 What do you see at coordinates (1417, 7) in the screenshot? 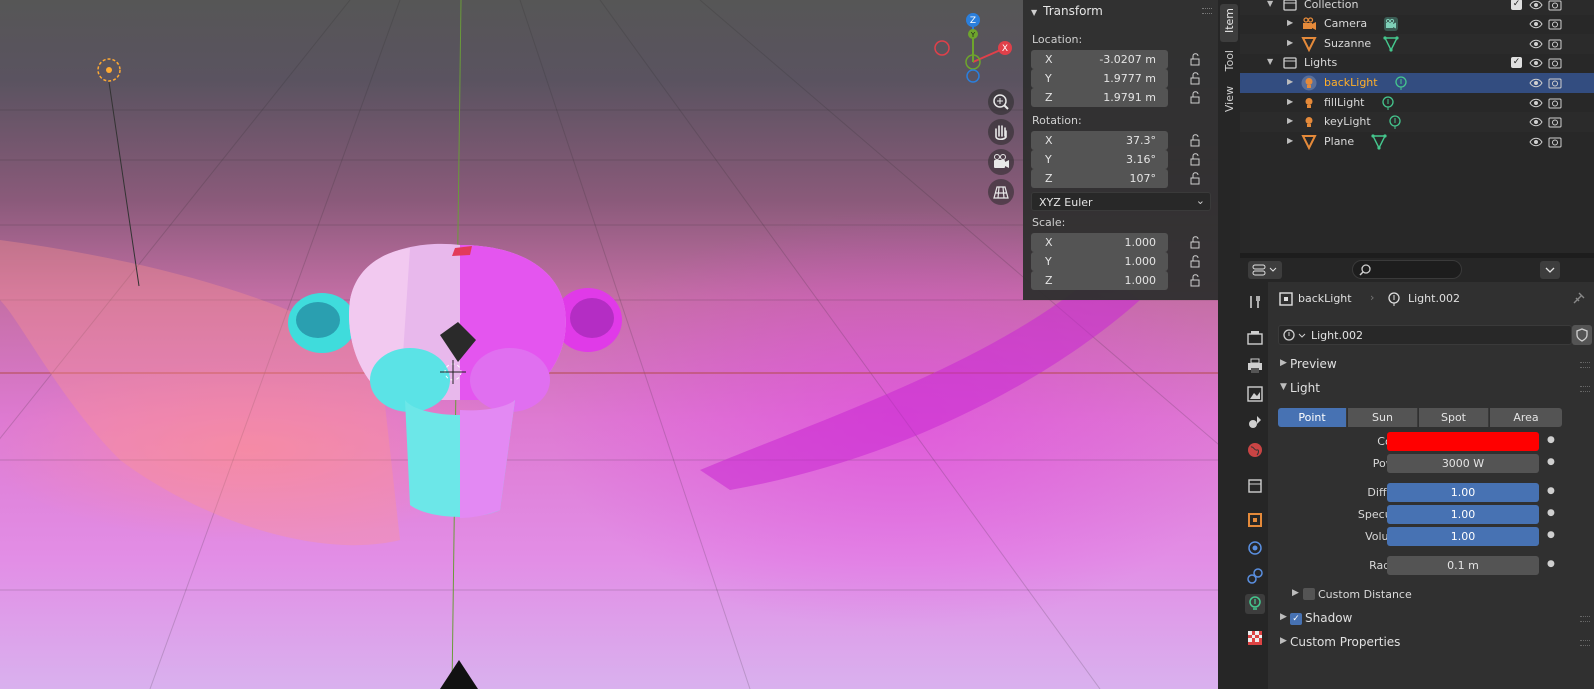
I see `outliner-row-collection: ▼ Collection ✓` at bounding box center [1417, 7].